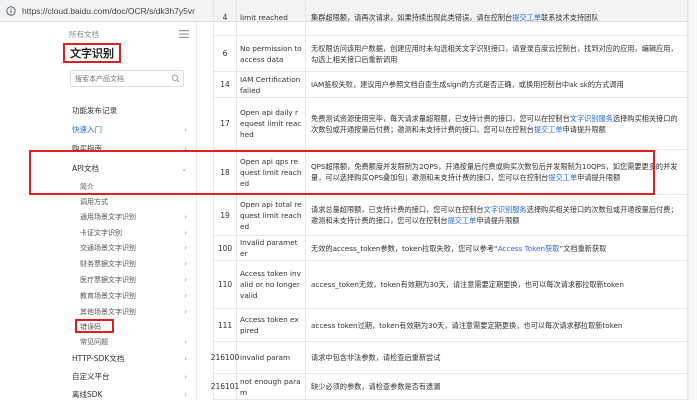  What do you see at coordinates (108, 279) in the screenshot?
I see `sidebar-item-label: 医疗票据文字识别` at bounding box center [108, 279].